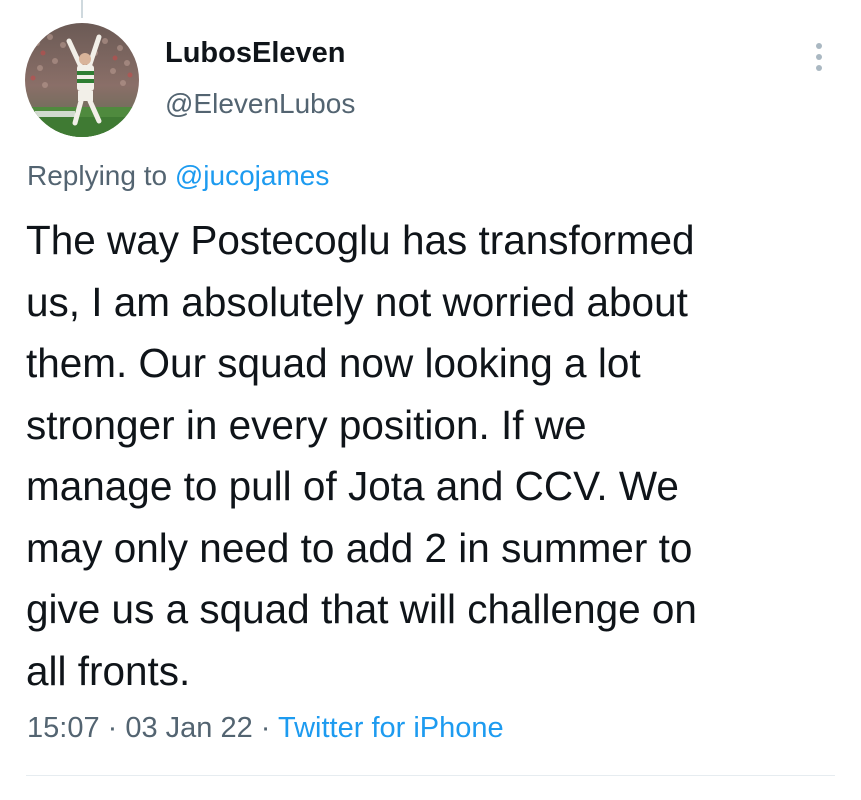  I want to click on tweet-meta: 15:07 · 03 Jan 22 · Twitter for iPhone, so click(265, 728).